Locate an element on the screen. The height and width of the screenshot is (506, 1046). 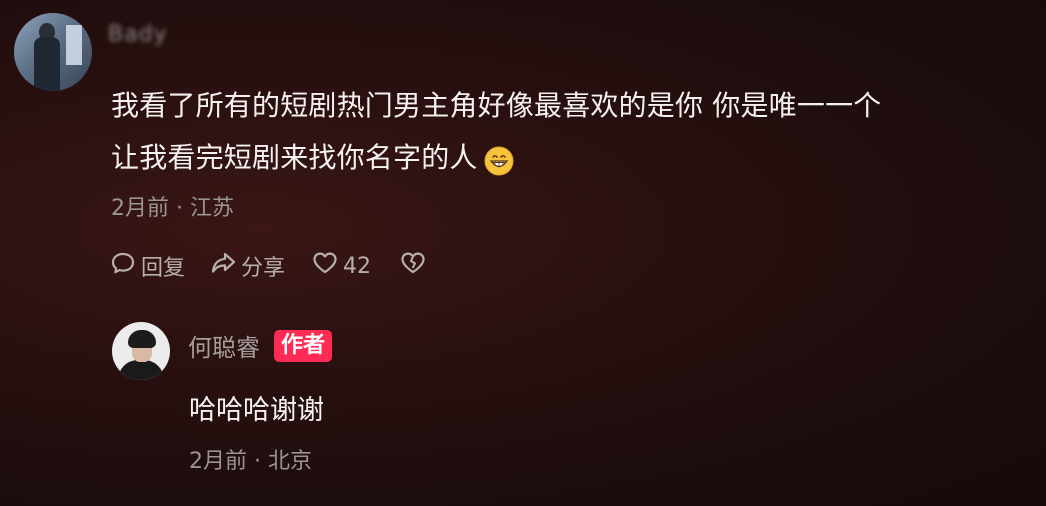
heart-icon is located at coordinates (325, 266).